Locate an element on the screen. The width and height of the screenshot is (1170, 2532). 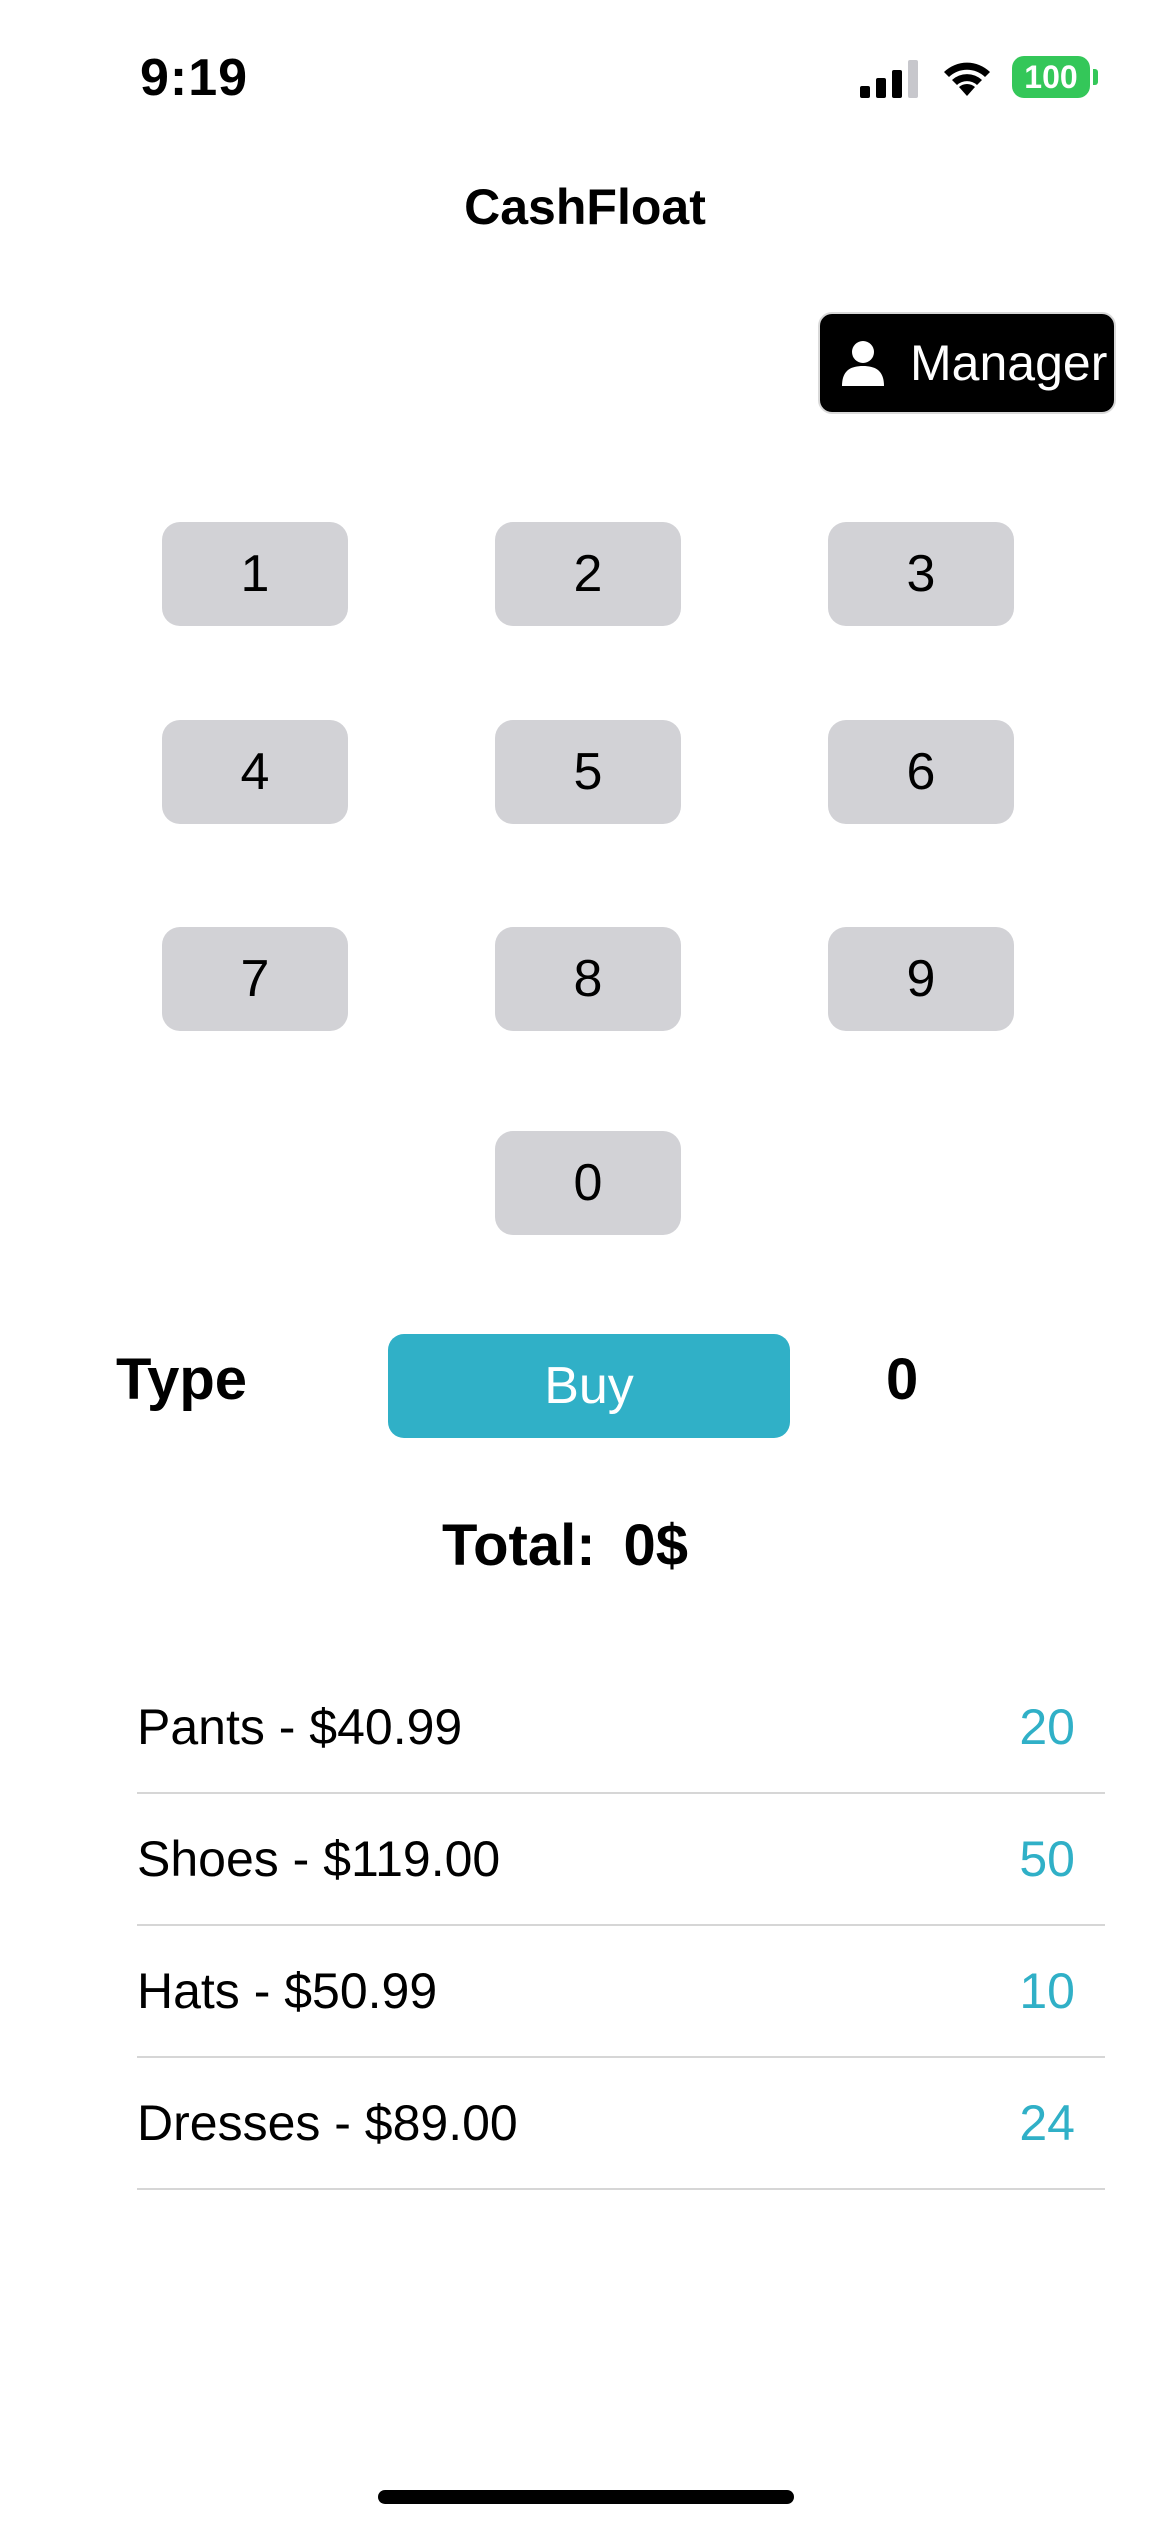
quantity-value: 0 is located at coordinates (902, 1379).